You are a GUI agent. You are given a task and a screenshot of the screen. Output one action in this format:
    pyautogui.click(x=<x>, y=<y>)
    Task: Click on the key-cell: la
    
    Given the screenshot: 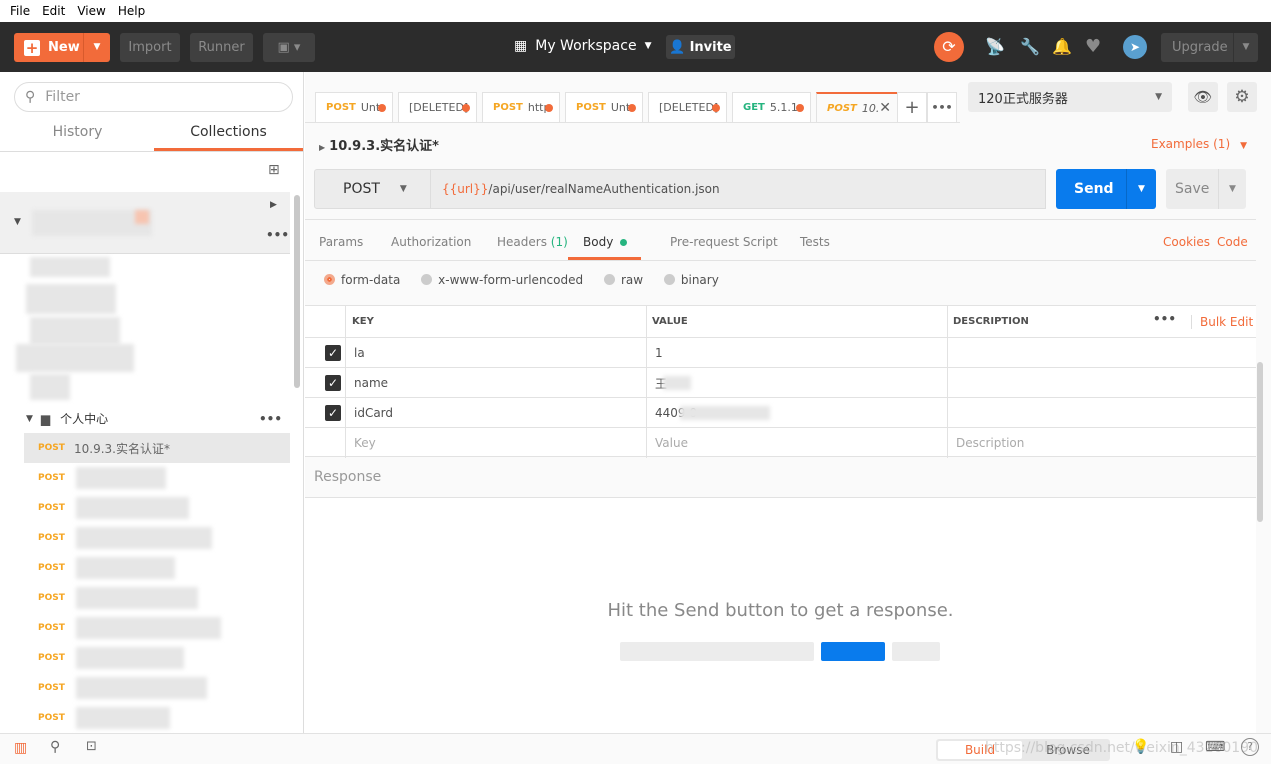 What is the action you would take?
    pyautogui.click(x=355, y=353)
    